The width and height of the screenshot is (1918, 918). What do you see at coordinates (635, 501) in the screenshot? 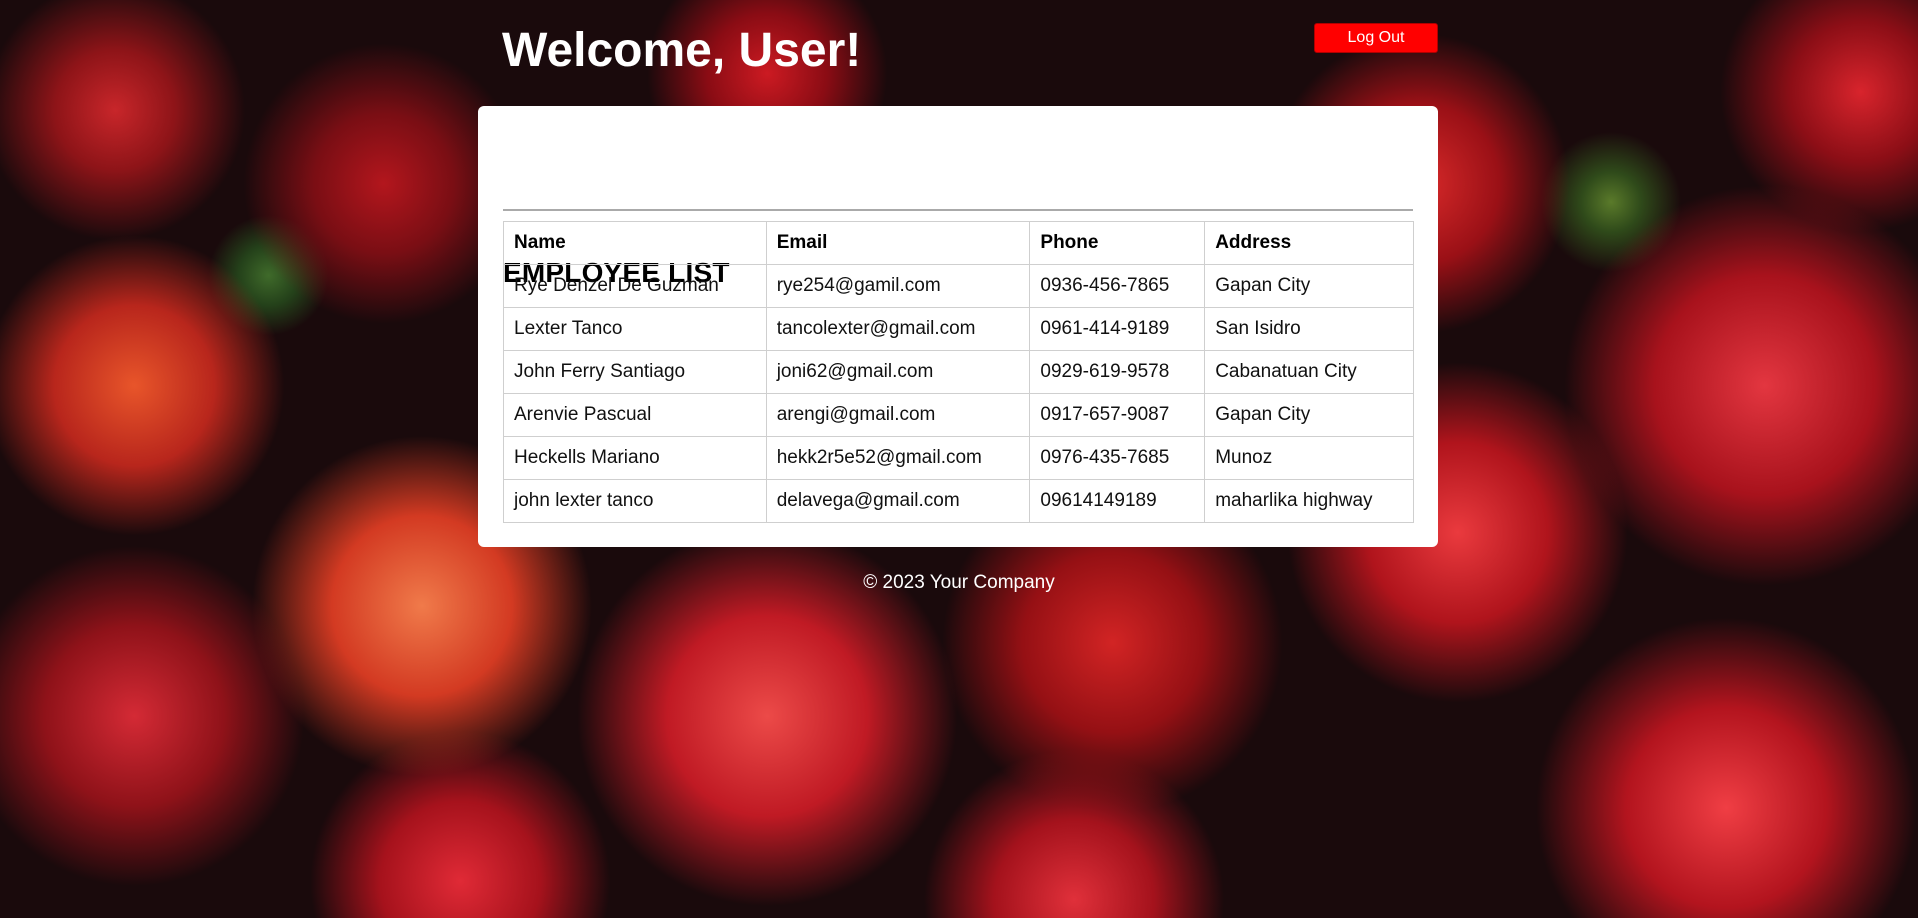
I see `cell-name: john lexter tanco` at bounding box center [635, 501].